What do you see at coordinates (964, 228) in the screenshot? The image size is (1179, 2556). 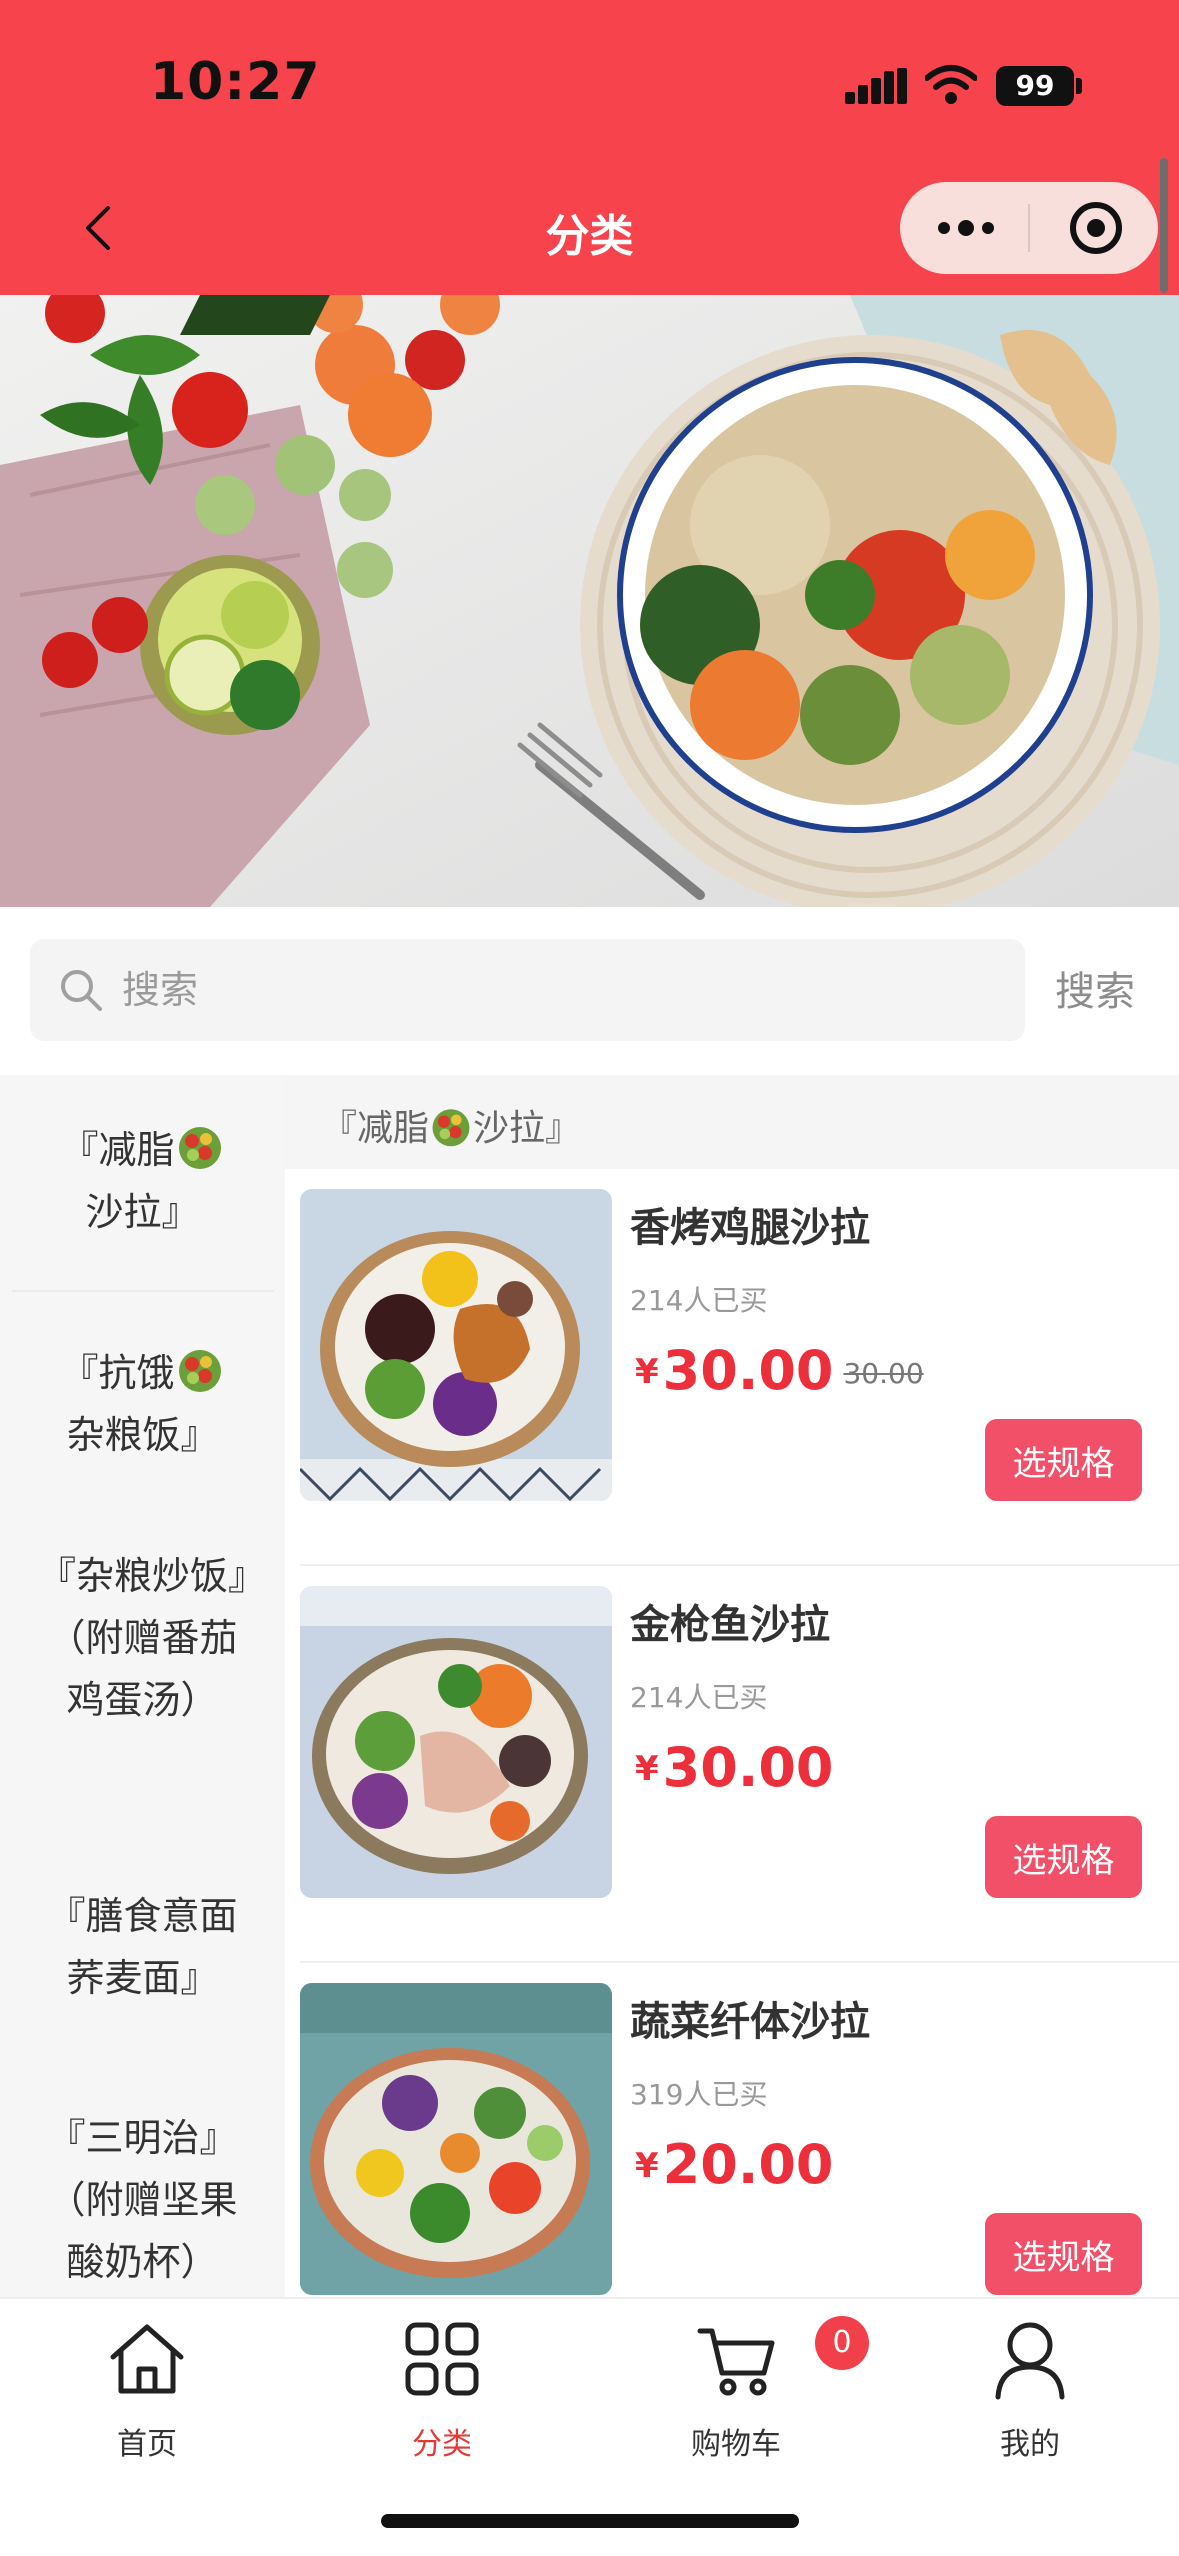 I see `more-icon` at bounding box center [964, 228].